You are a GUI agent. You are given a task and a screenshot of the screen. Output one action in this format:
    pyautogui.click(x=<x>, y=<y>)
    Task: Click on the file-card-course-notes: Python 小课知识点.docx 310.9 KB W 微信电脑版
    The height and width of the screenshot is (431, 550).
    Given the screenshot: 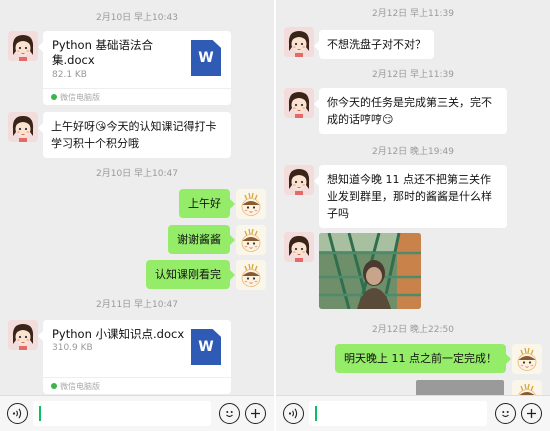 What is the action you would take?
    pyautogui.click(x=134, y=357)
    